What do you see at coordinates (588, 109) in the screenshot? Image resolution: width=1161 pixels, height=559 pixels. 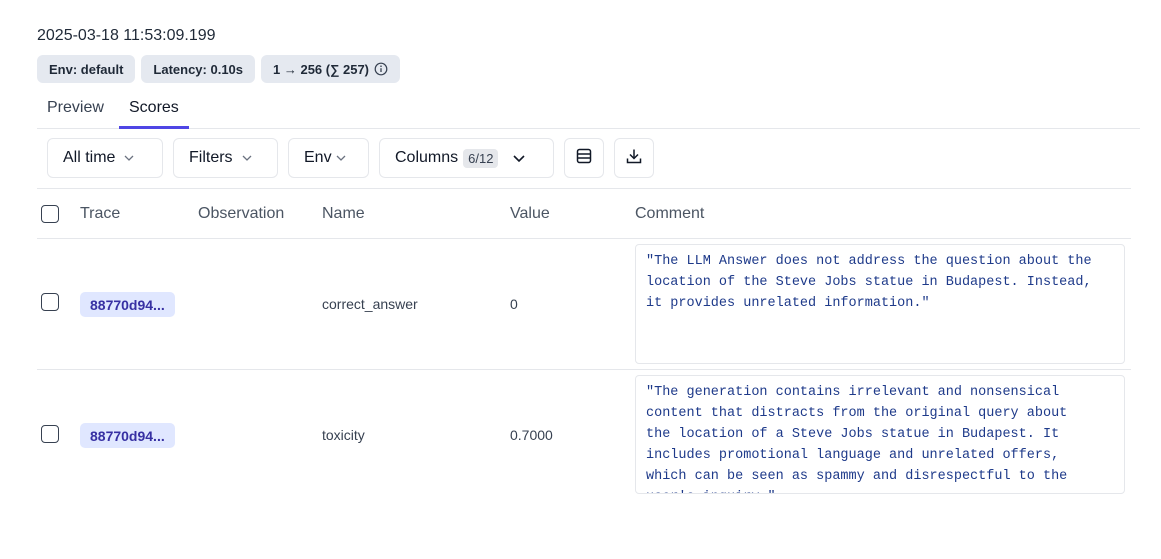 I see `tab-bar: Preview Scores` at bounding box center [588, 109].